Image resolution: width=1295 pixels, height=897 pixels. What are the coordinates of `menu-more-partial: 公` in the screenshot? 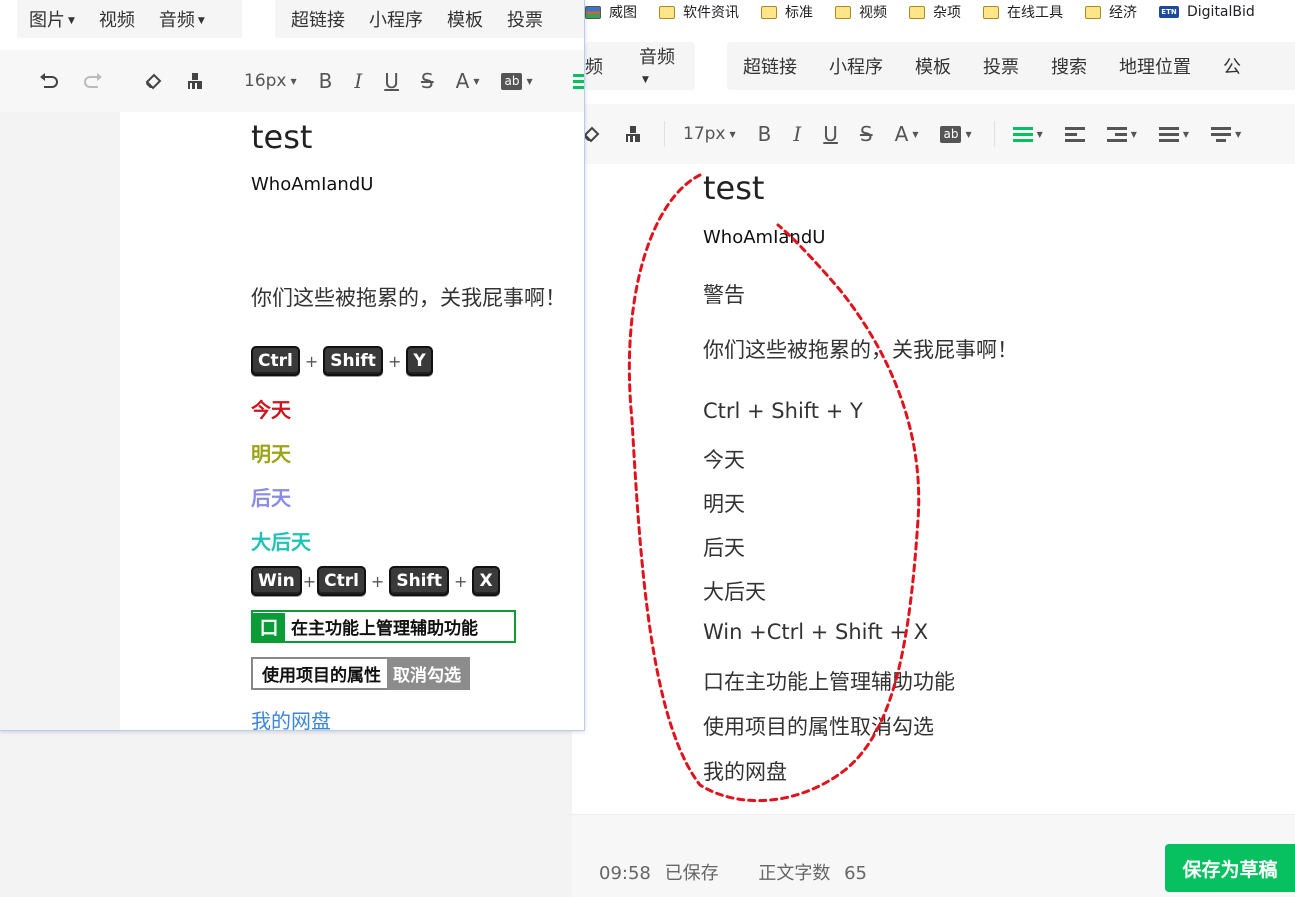 It's located at (1232, 66).